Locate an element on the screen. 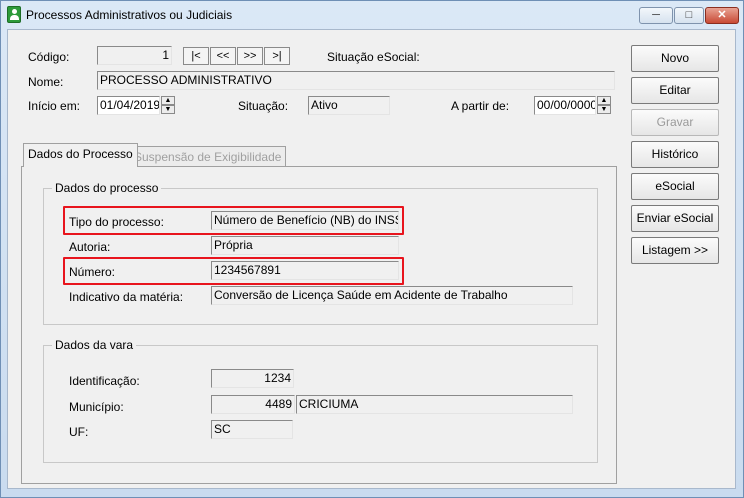 The image size is (744, 498). municipio-name-field: CRICIUMA is located at coordinates (434, 404).